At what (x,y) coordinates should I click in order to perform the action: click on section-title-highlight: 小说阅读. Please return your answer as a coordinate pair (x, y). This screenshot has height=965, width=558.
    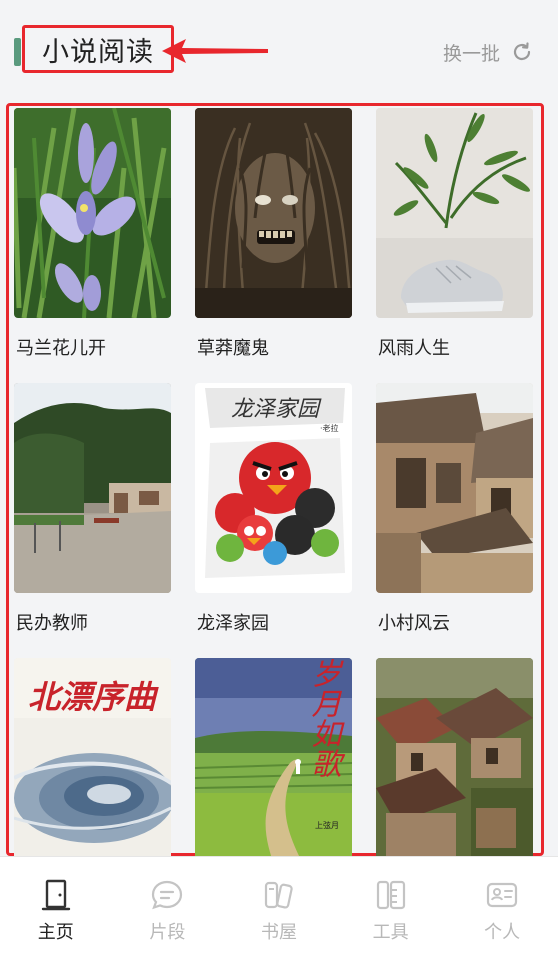
    Looking at the image, I should click on (98, 49).